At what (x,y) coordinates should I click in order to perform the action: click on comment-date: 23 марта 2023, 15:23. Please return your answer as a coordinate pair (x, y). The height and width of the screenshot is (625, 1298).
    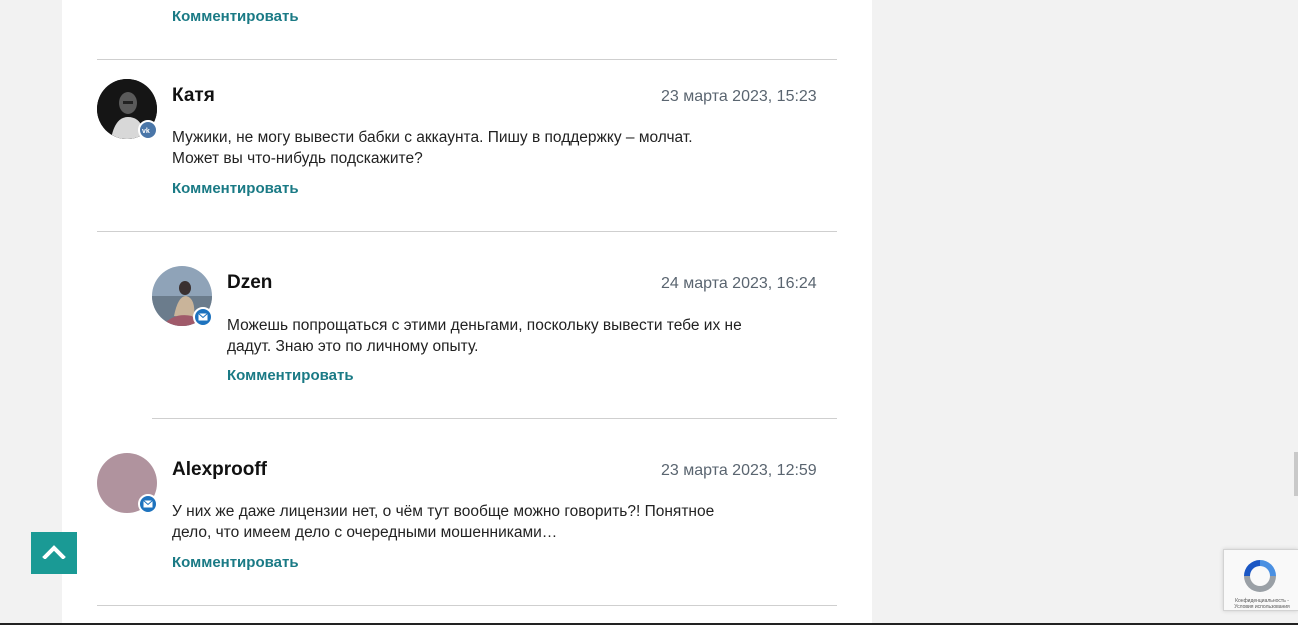
    Looking at the image, I should click on (739, 96).